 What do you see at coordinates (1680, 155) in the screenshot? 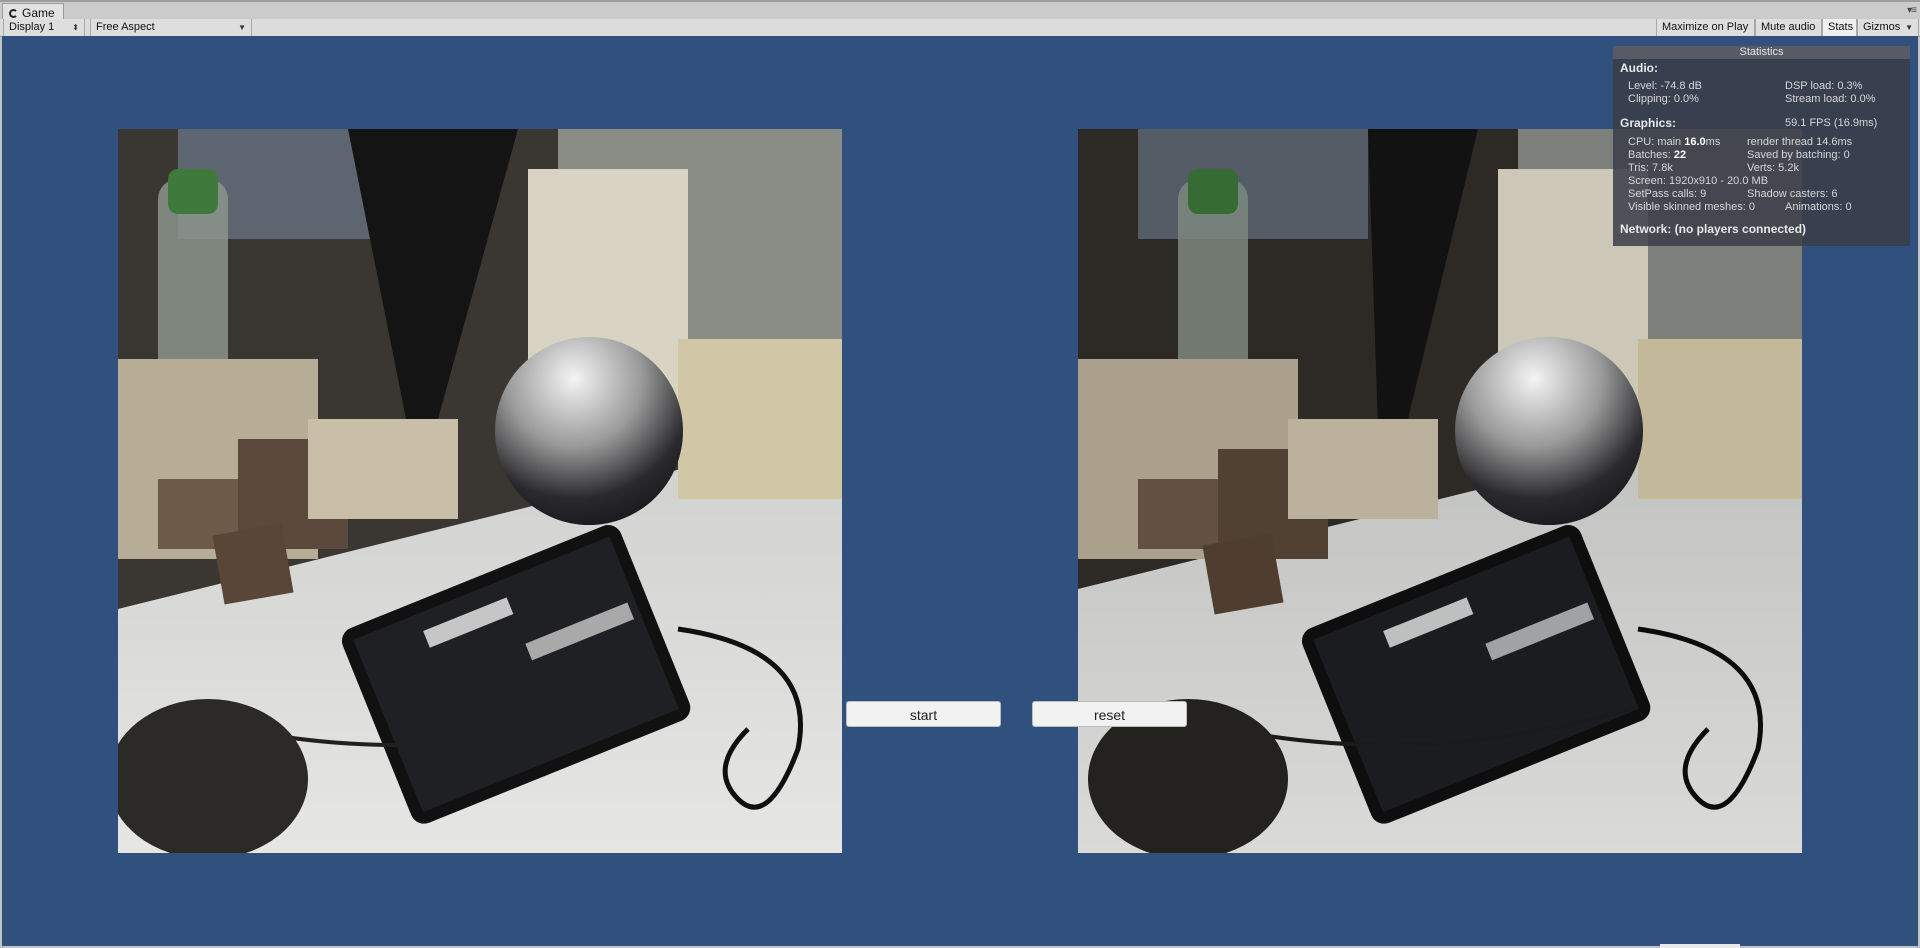
I see `batches-value: 22` at bounding box center [1680, 155].